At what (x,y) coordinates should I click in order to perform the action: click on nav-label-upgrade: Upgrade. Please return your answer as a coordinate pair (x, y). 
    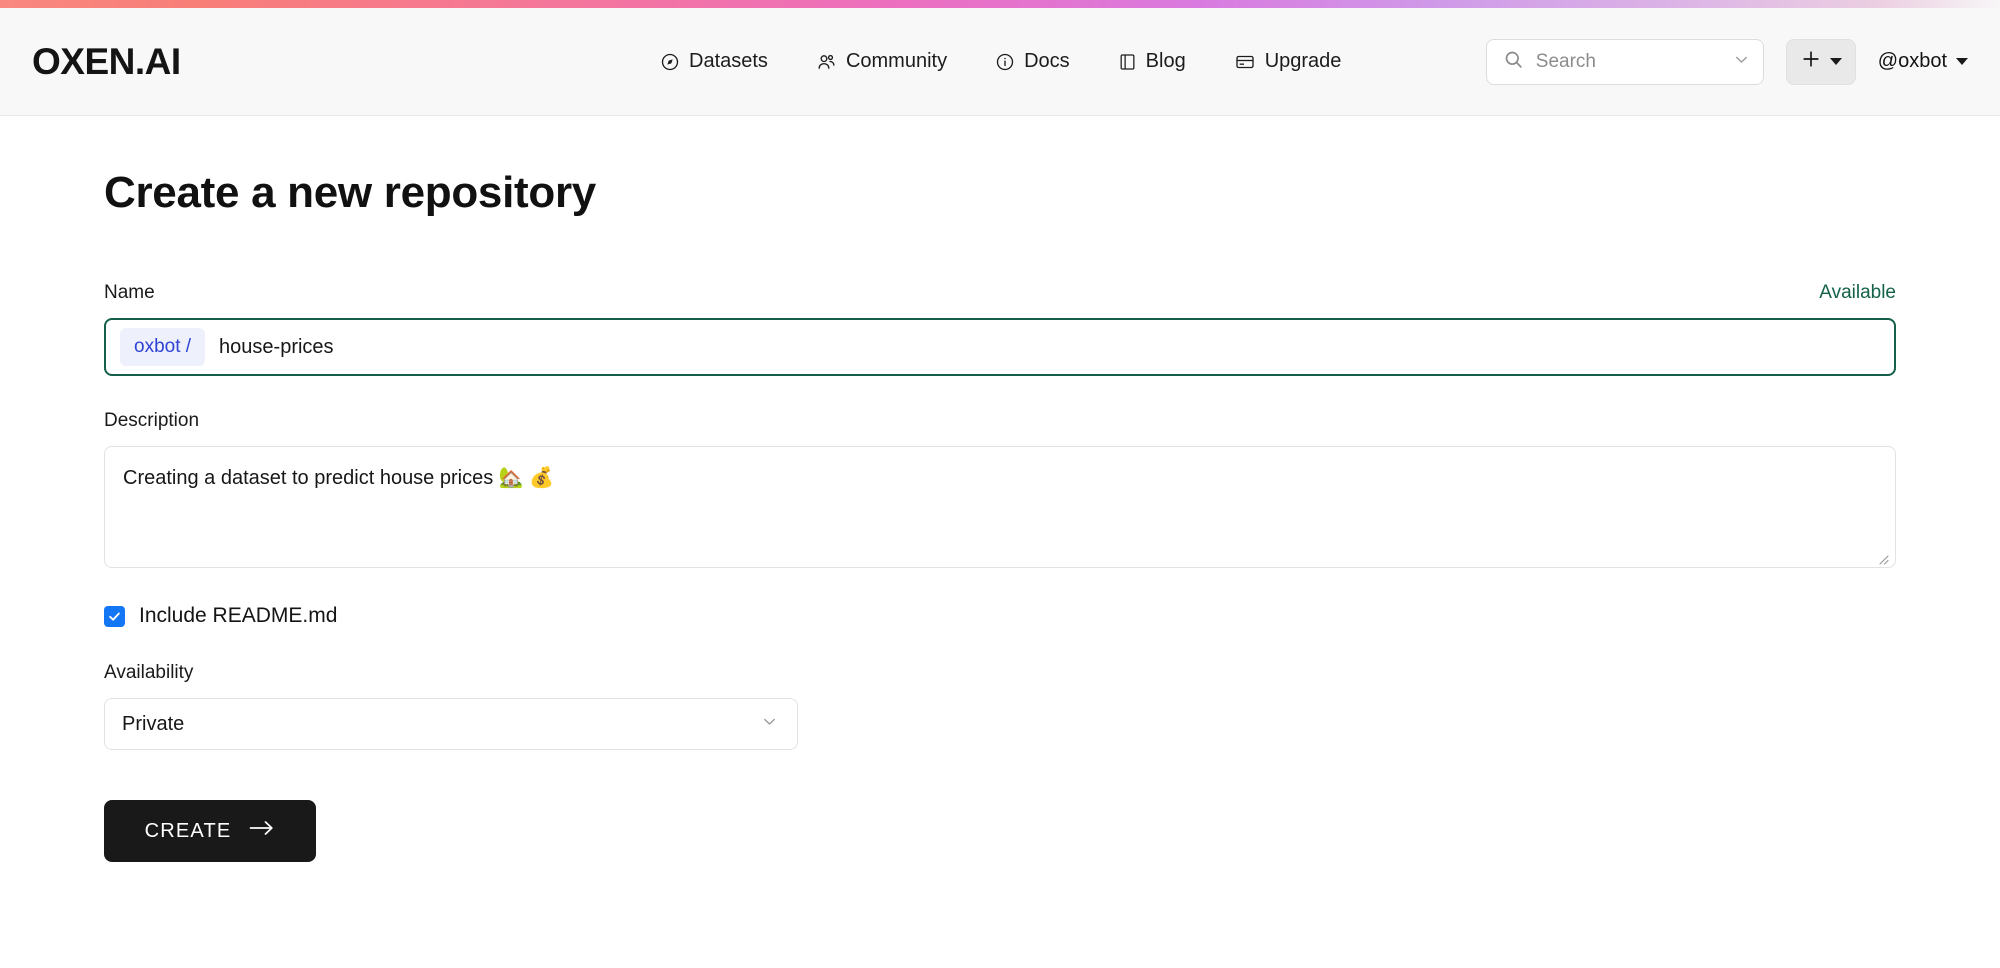
    Looking at the image, I should click on (1303, 61).